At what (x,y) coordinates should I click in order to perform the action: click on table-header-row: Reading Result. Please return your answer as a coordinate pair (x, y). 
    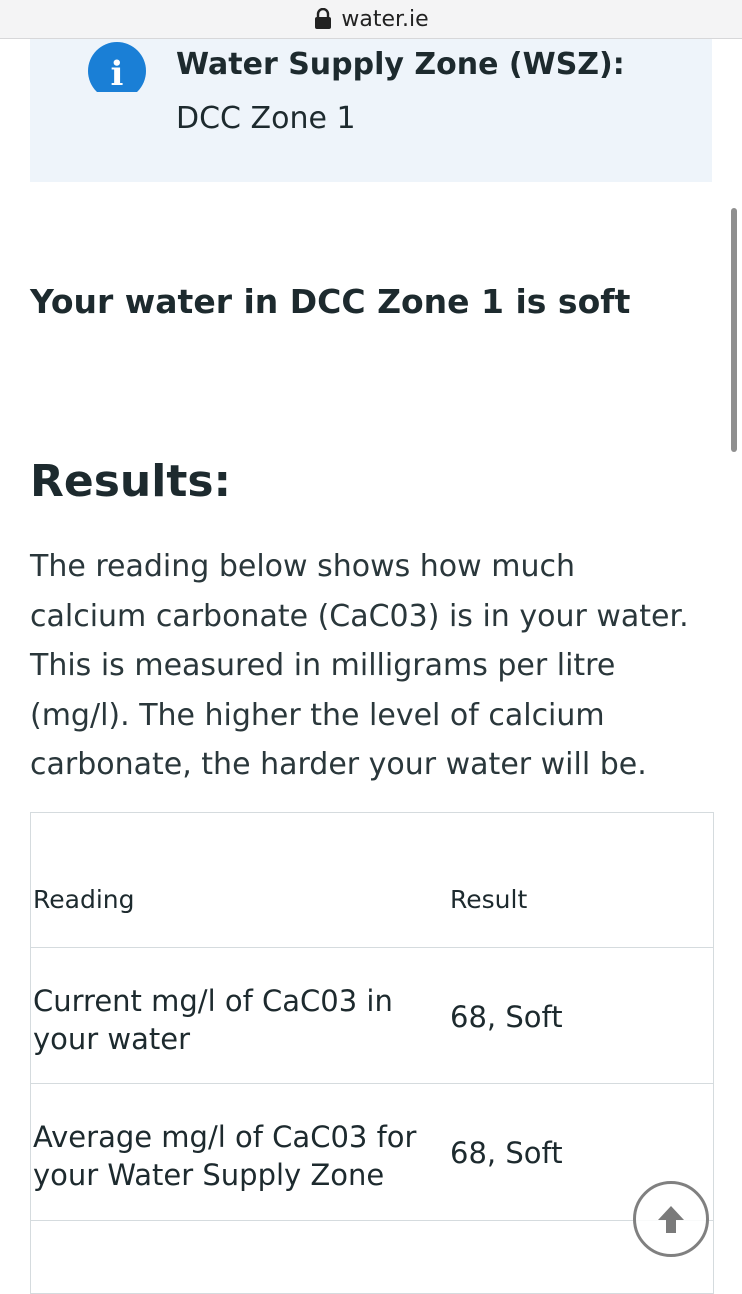
    Looking at the image, I should click on (372, 880).